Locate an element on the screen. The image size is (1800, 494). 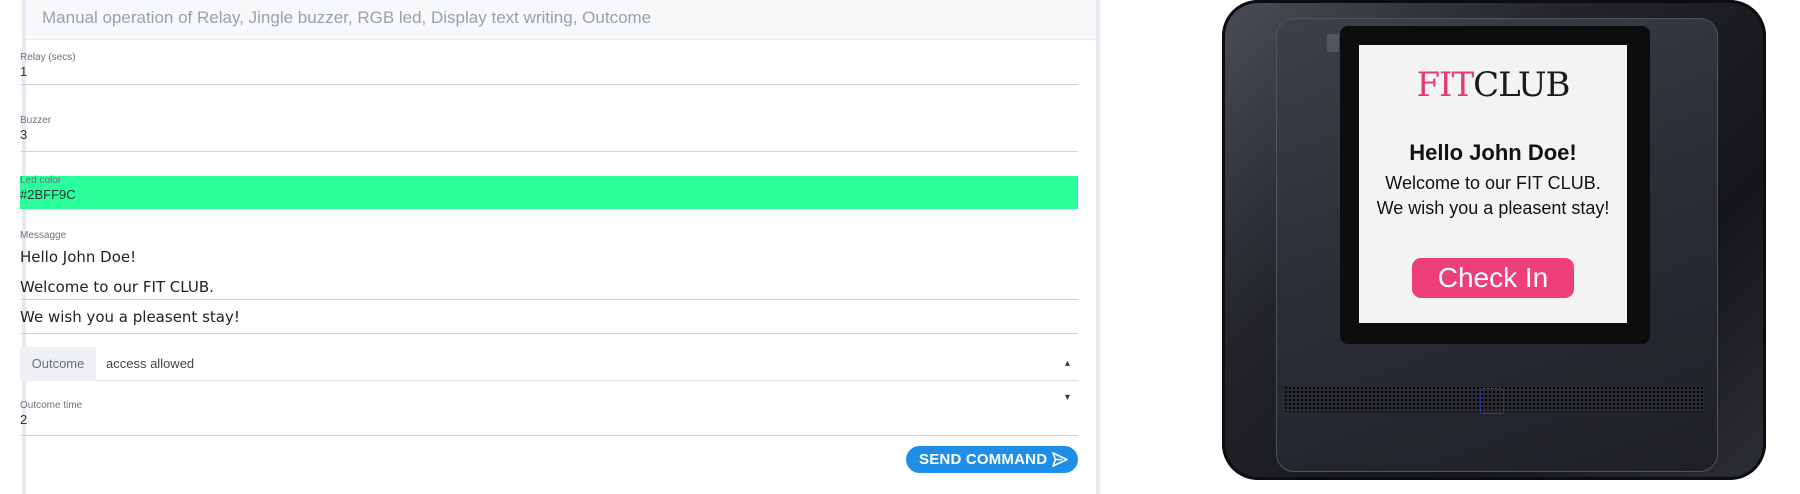
device-corner-mark is located at coordinates (1333, 43).